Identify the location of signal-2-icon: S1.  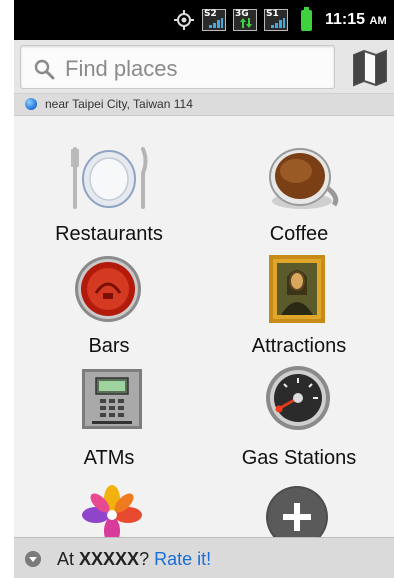
(276, 20).